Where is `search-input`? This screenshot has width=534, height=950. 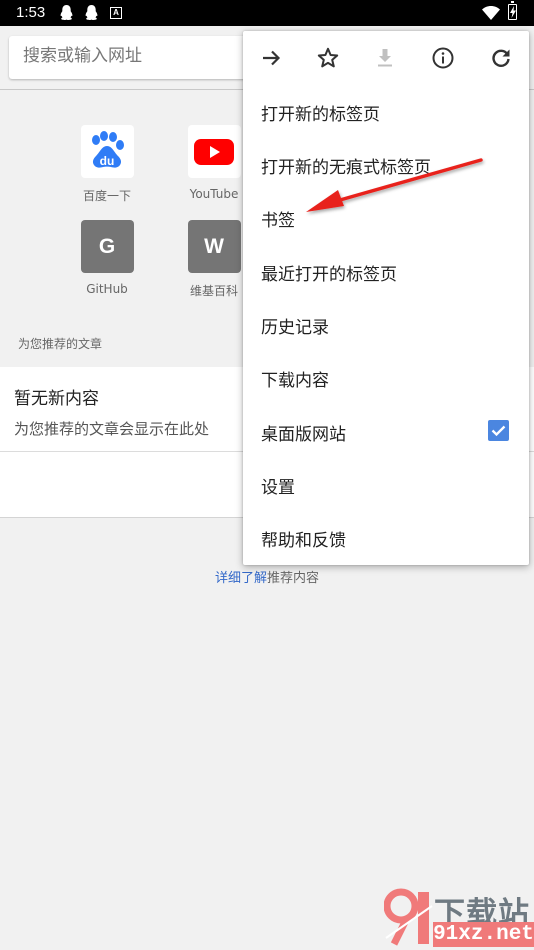
search-input is located at coordinates (138, 56).